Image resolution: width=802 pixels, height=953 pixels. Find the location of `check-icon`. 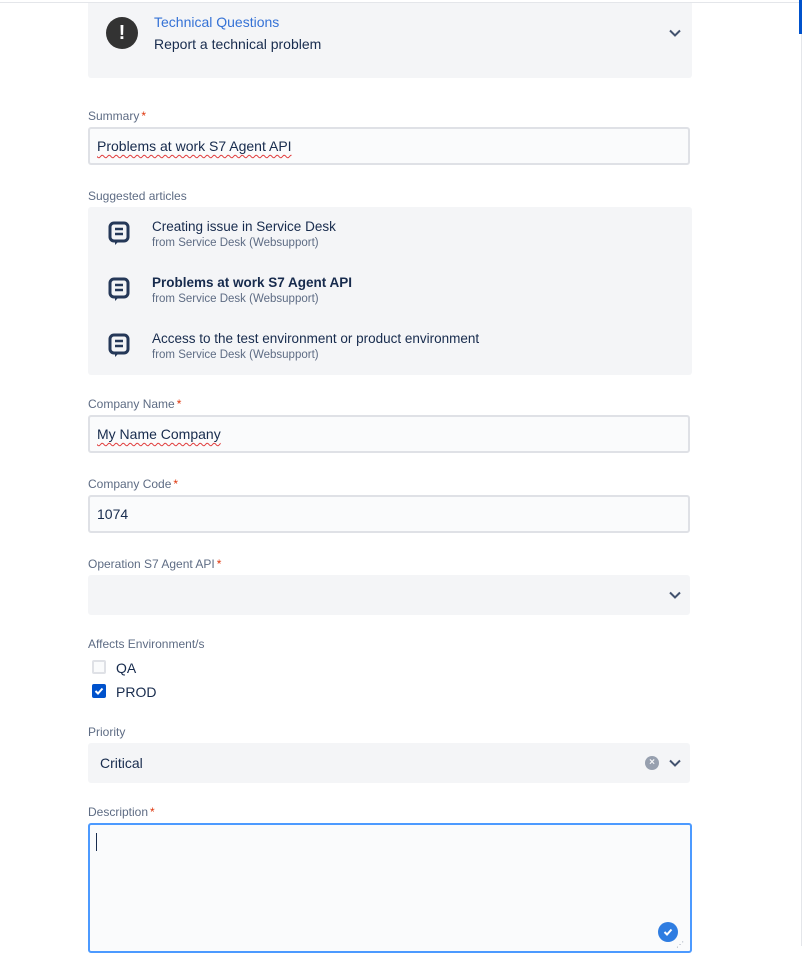

check-icon is located at coordinates (99, 691).